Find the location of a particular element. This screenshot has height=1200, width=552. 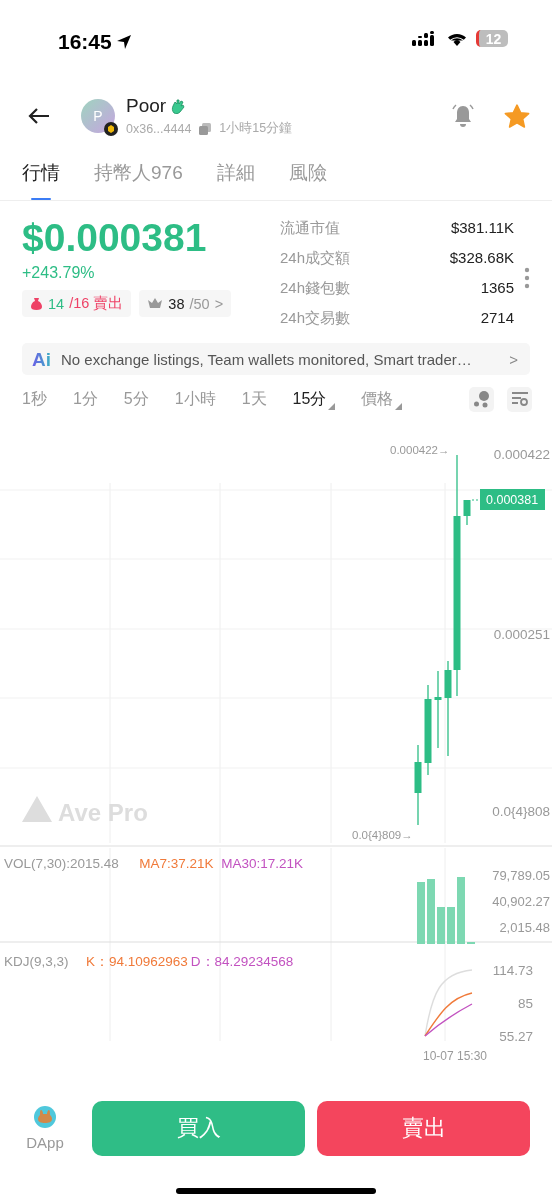

bell-icon is located at coordinates (463, 116).